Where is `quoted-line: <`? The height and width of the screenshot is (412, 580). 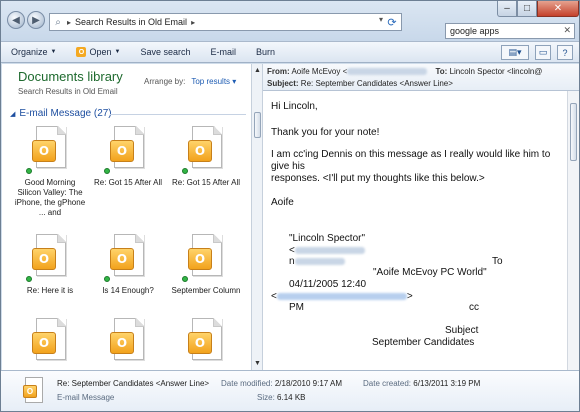
quoted-line: < is located at coordinates (327, 250).